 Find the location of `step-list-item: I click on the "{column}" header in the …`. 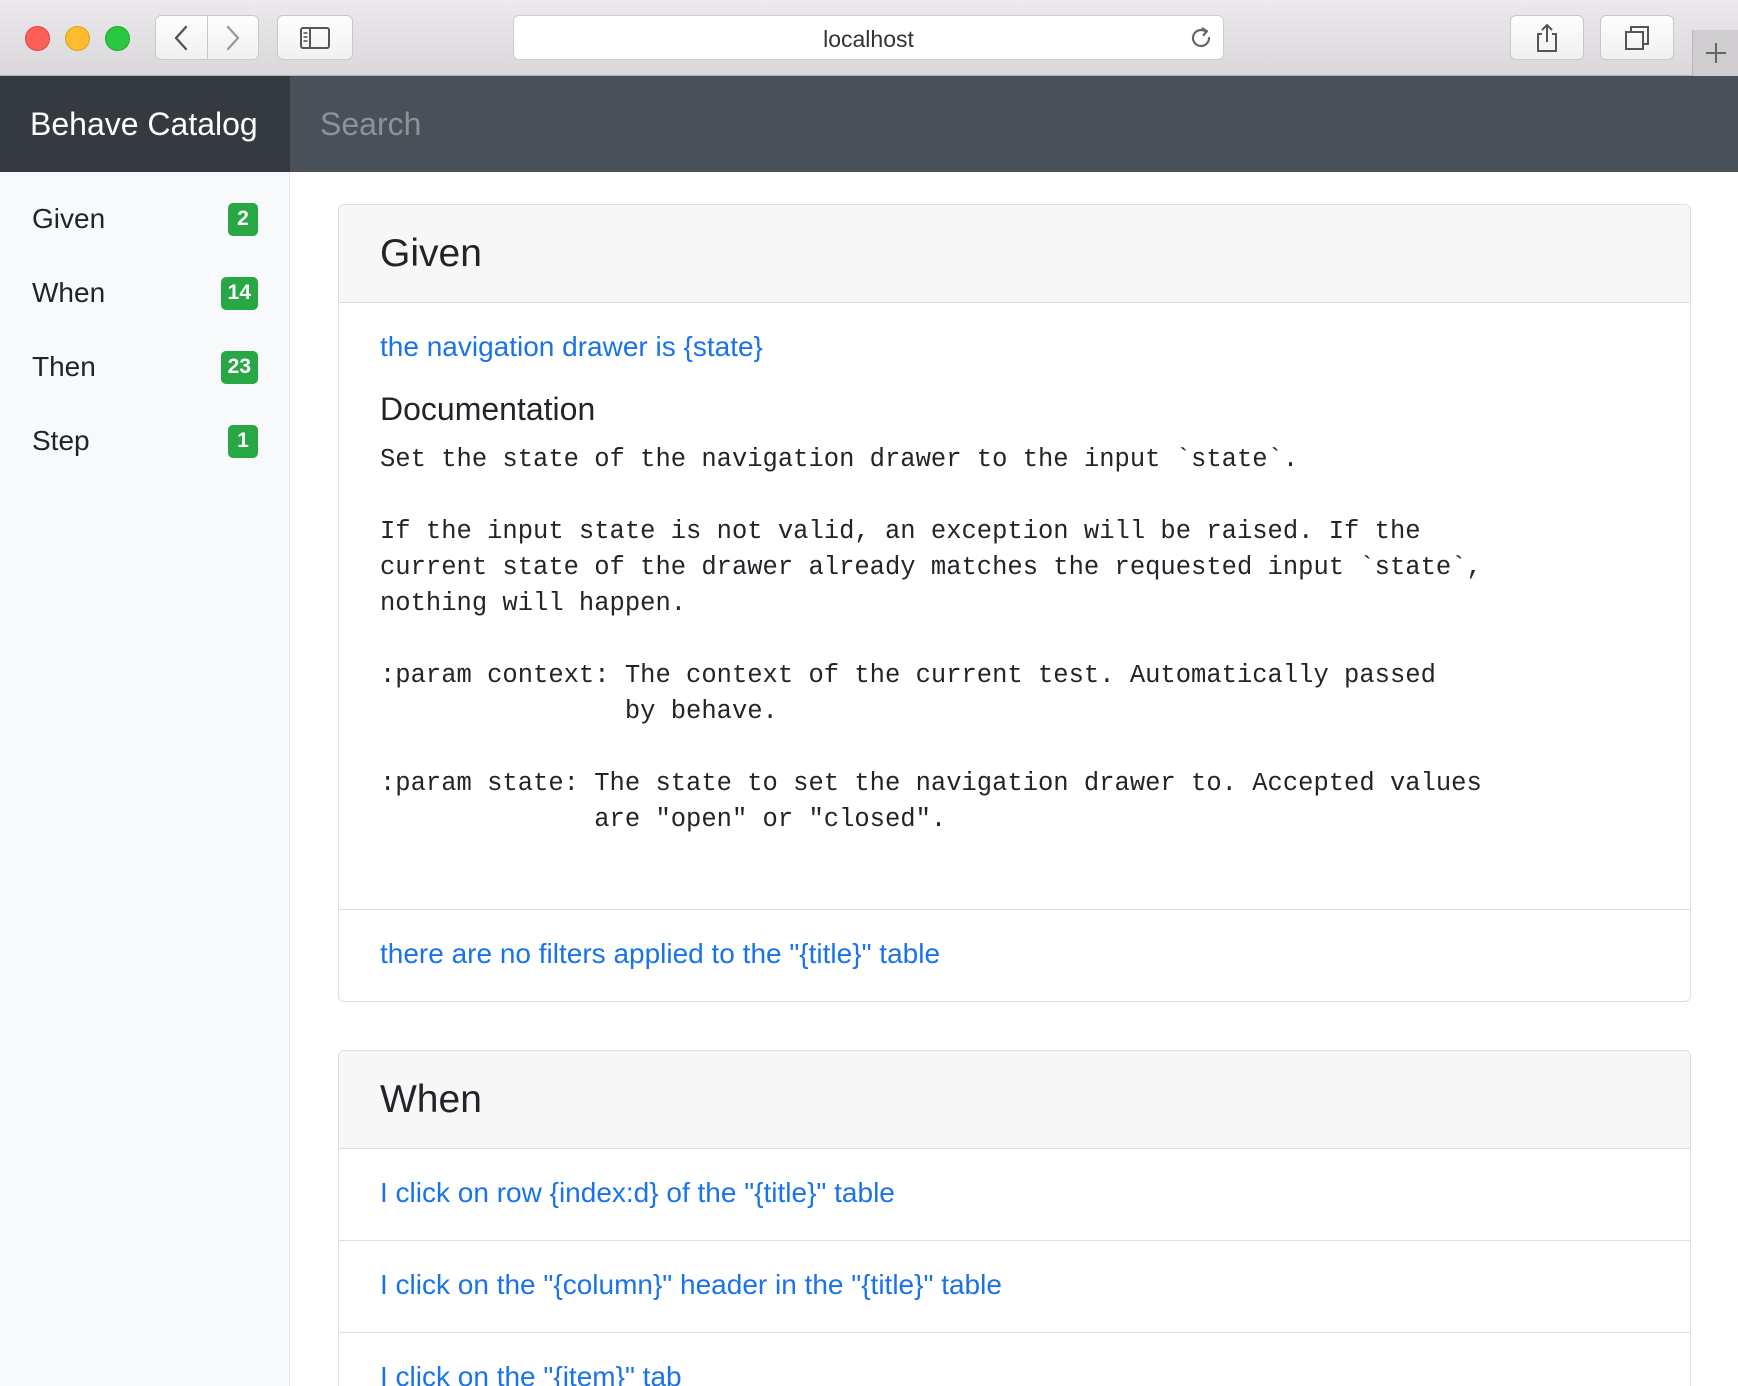

step-list-item: I click on the "{column}" header in the … is located at coordinates (1014, 1287).